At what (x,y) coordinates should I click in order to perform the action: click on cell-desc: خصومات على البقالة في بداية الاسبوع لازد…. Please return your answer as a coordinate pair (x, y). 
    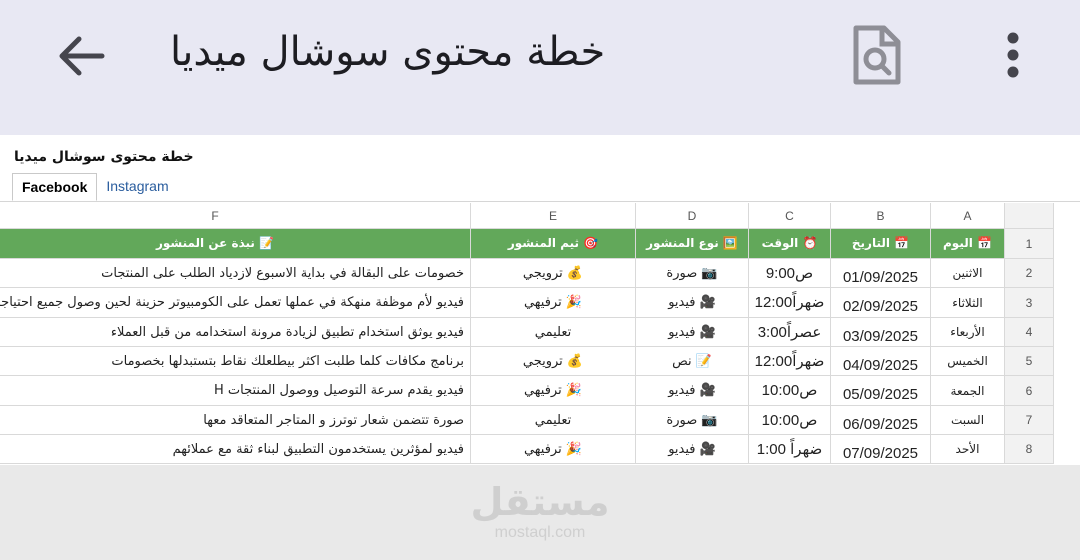
    Looking at the image, I should click on (235, 273).